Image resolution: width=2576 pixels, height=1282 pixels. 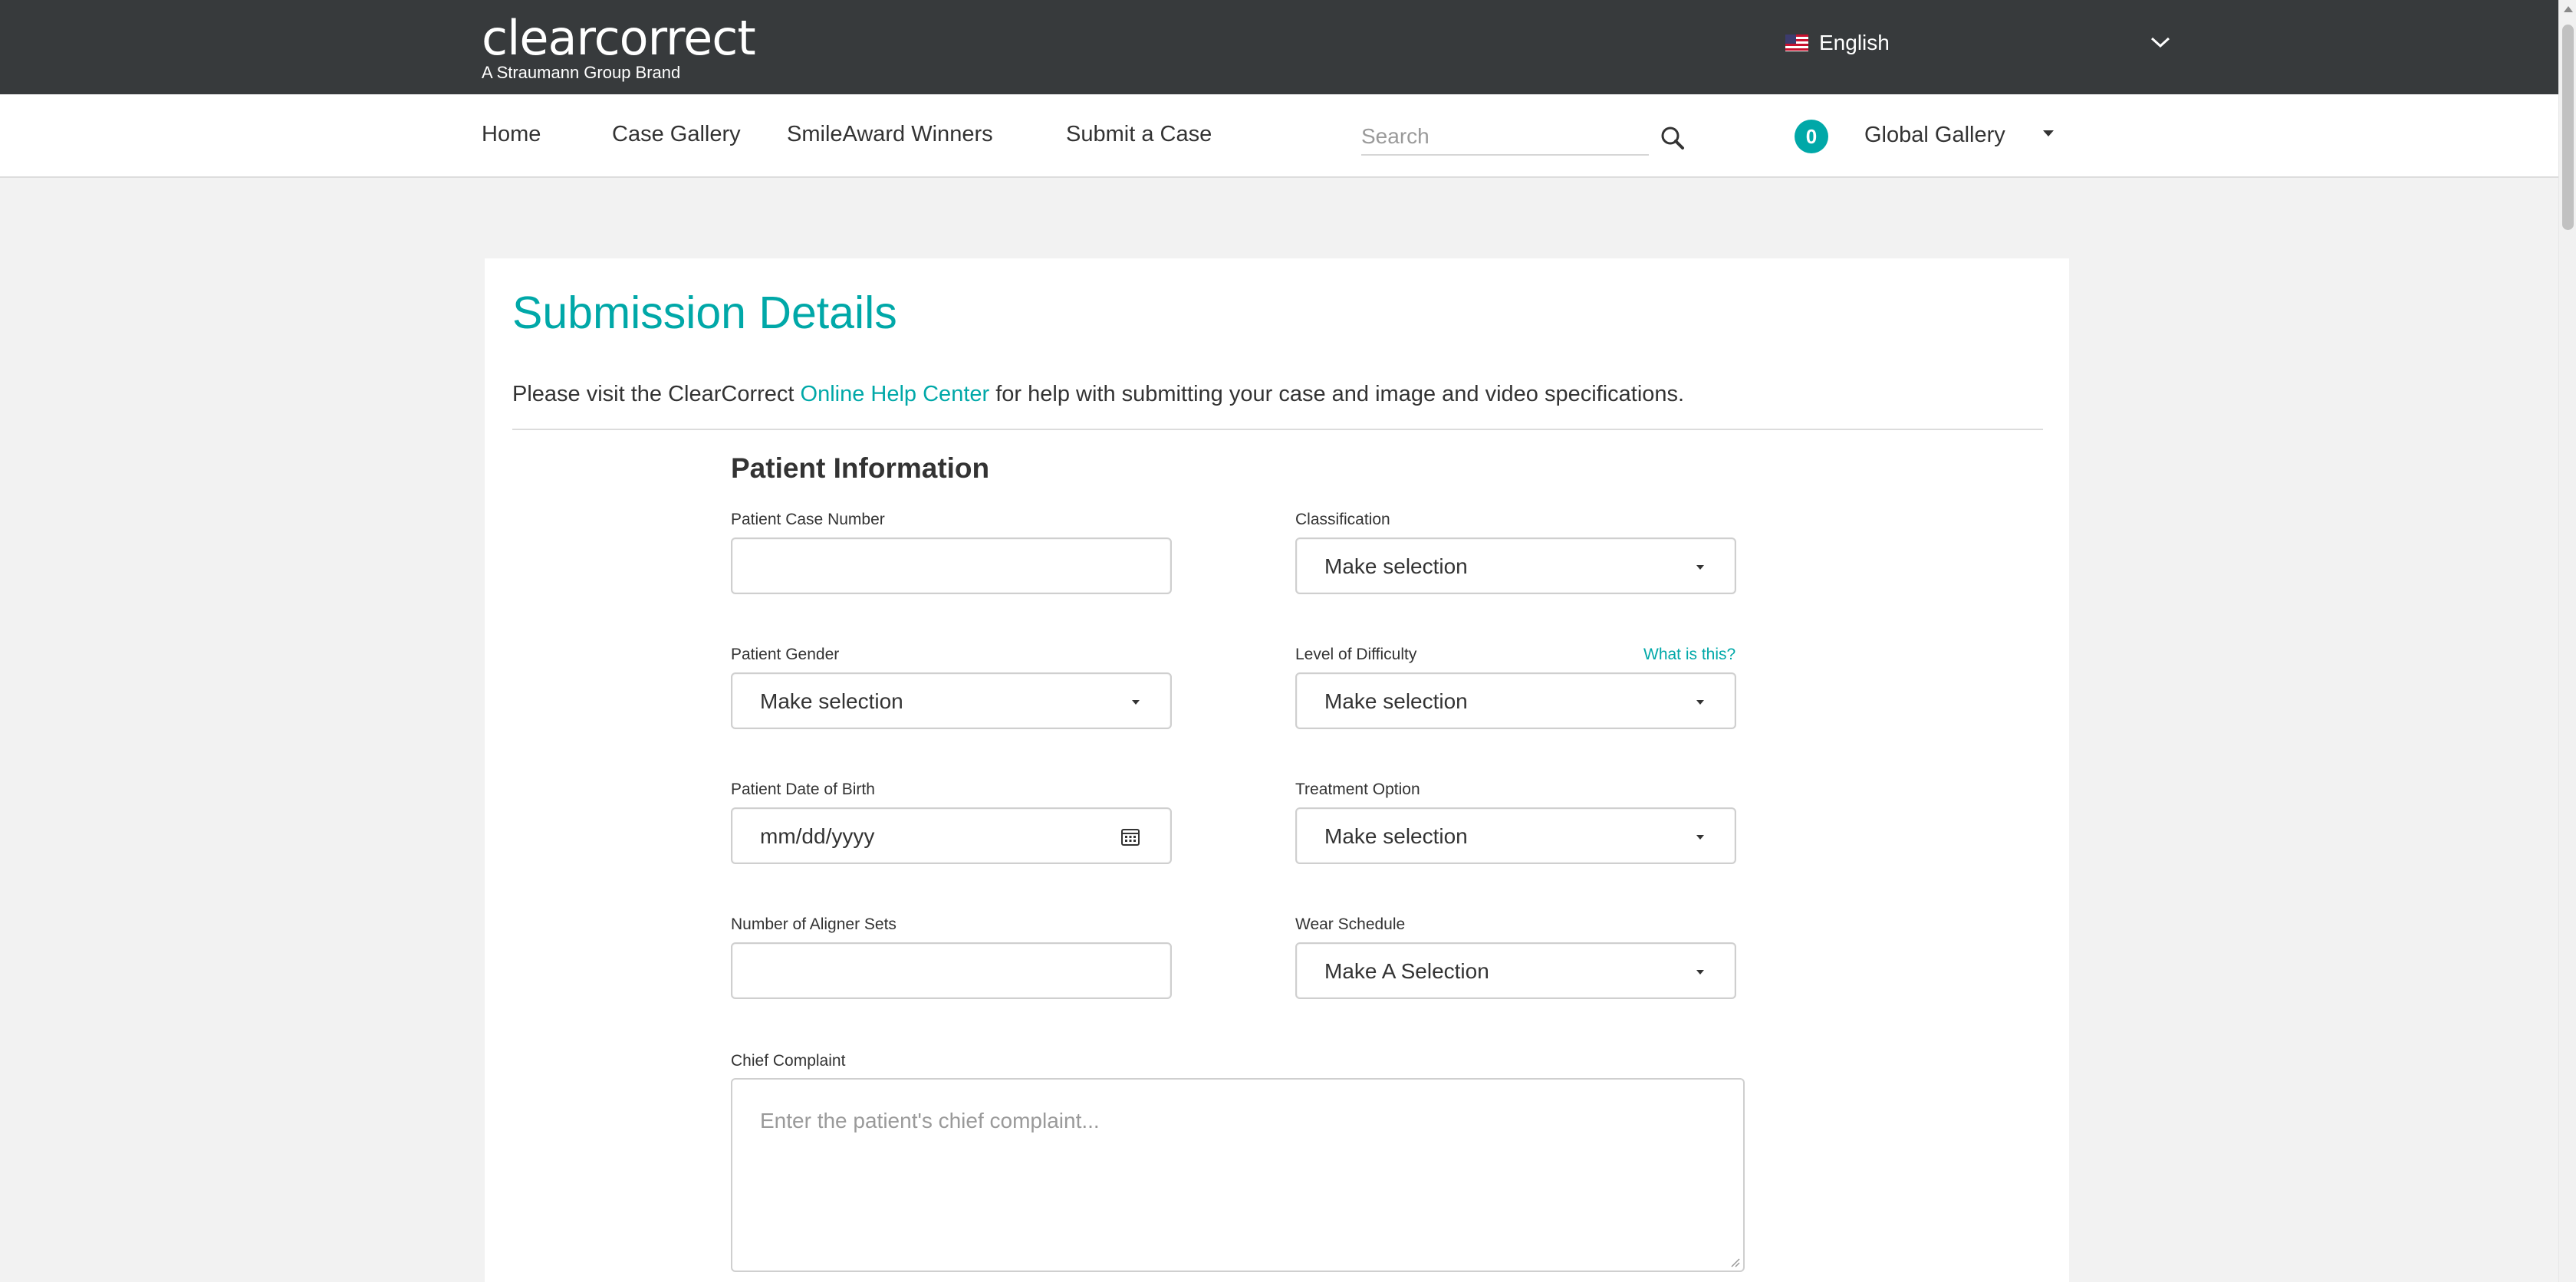 What do you see at coordinates (2160, 42) in the screenshot?
I see `chevron-down-icon` at bounding box center [2160, 42].